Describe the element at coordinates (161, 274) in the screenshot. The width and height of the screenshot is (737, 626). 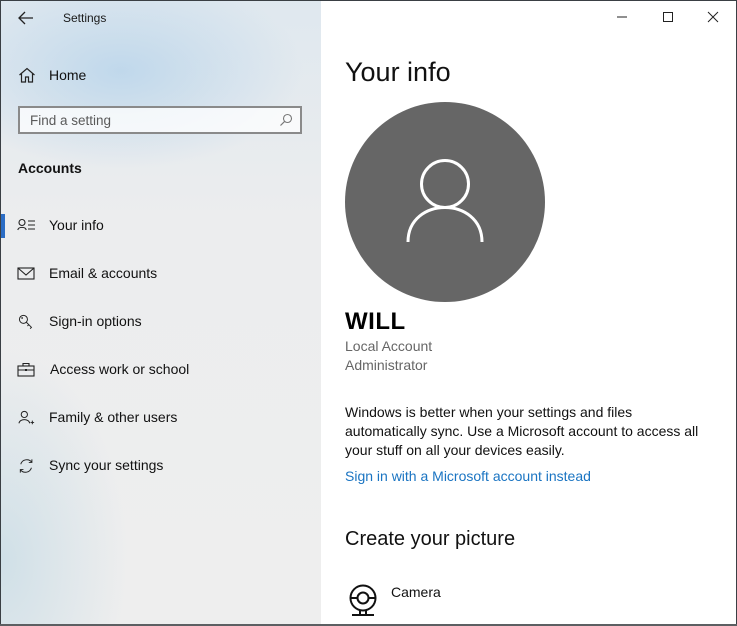
I see `sidebar-item-email-accounts: Email & accounts` at that location.